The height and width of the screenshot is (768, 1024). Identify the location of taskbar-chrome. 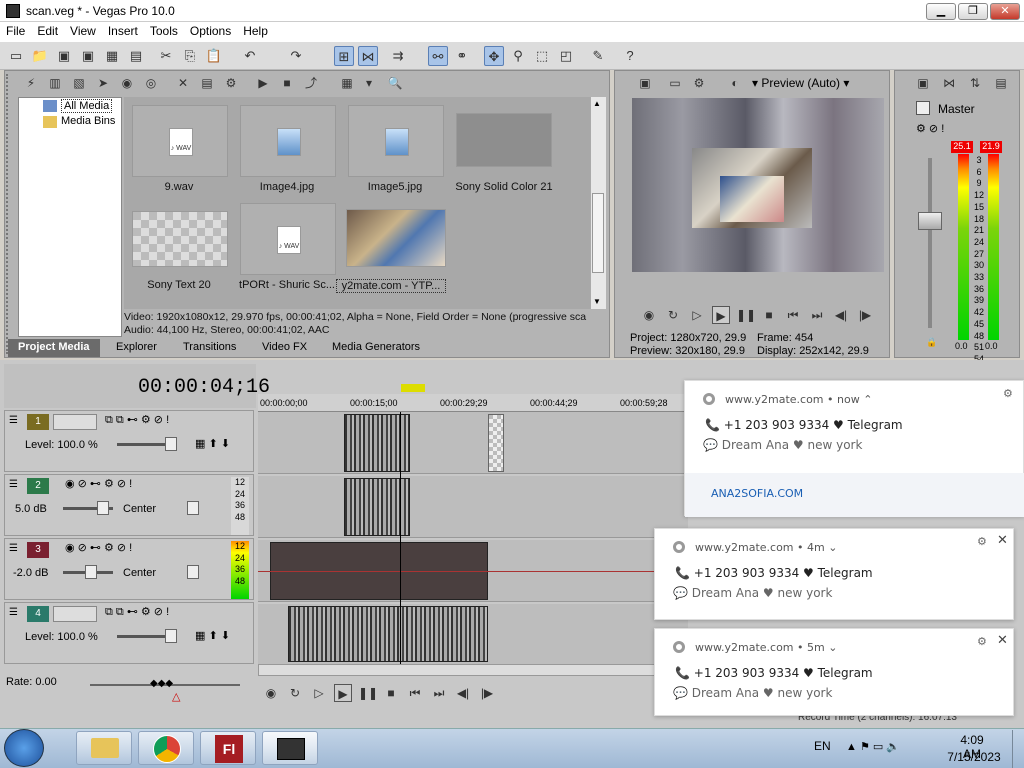
(166, 748).